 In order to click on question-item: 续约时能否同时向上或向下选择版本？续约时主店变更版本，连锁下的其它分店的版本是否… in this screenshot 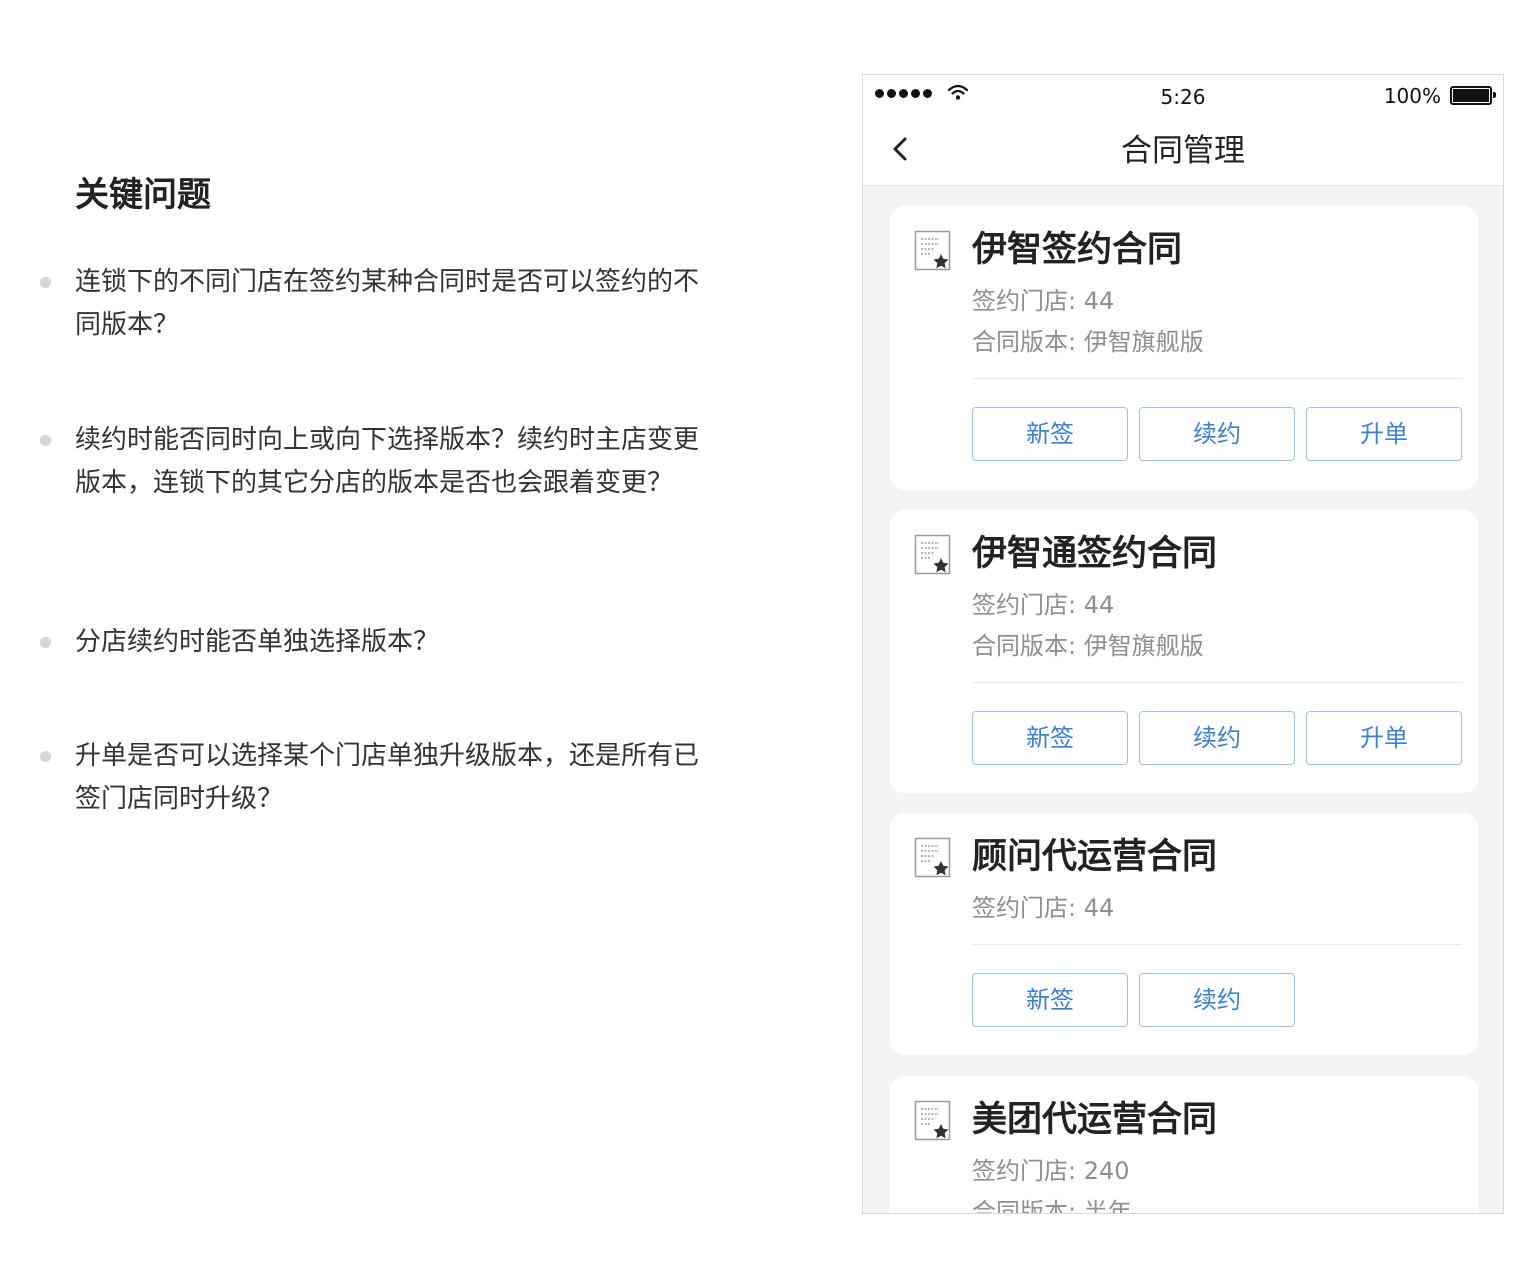, I will do `click(372, 462)`.